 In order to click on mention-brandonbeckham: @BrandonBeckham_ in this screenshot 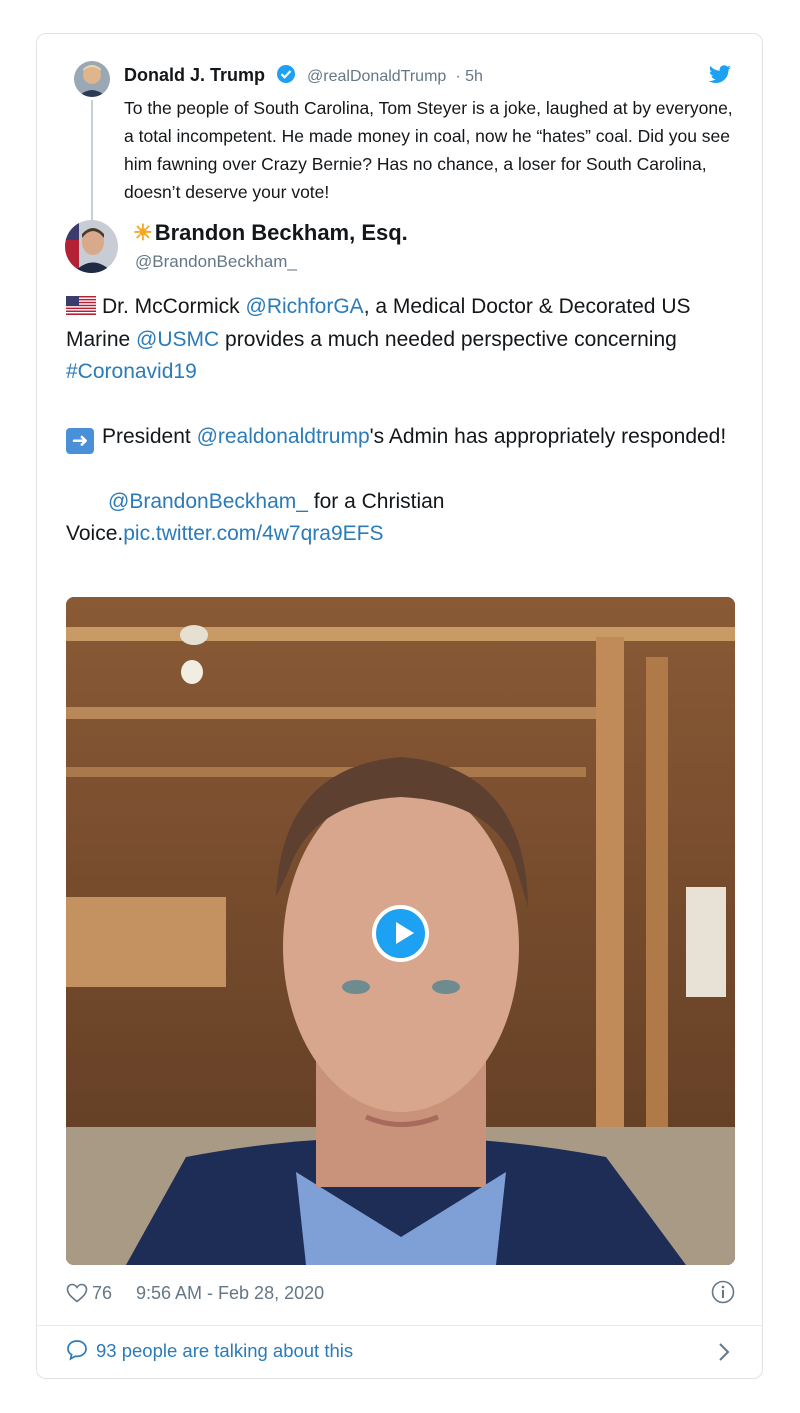, I will do `click(208, 501)`.